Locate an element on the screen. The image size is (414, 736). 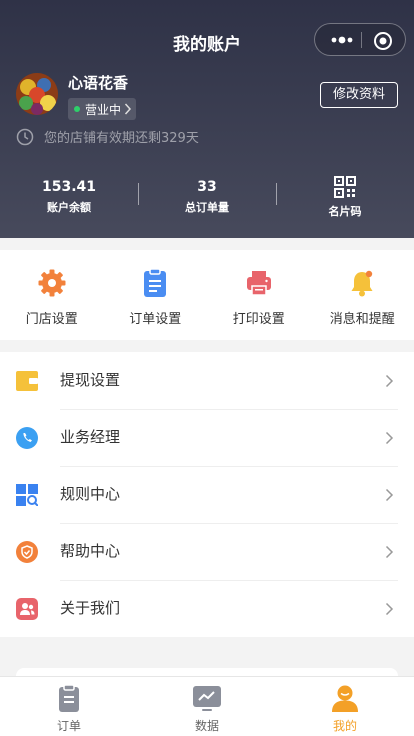
edit-profile-button: 修改资料 is located at coordinates (359, 95).